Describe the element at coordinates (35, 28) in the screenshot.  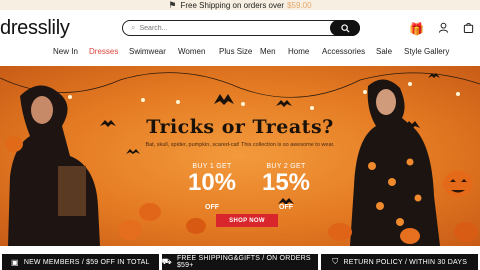
I see `site-logo: dresslily` at that location.